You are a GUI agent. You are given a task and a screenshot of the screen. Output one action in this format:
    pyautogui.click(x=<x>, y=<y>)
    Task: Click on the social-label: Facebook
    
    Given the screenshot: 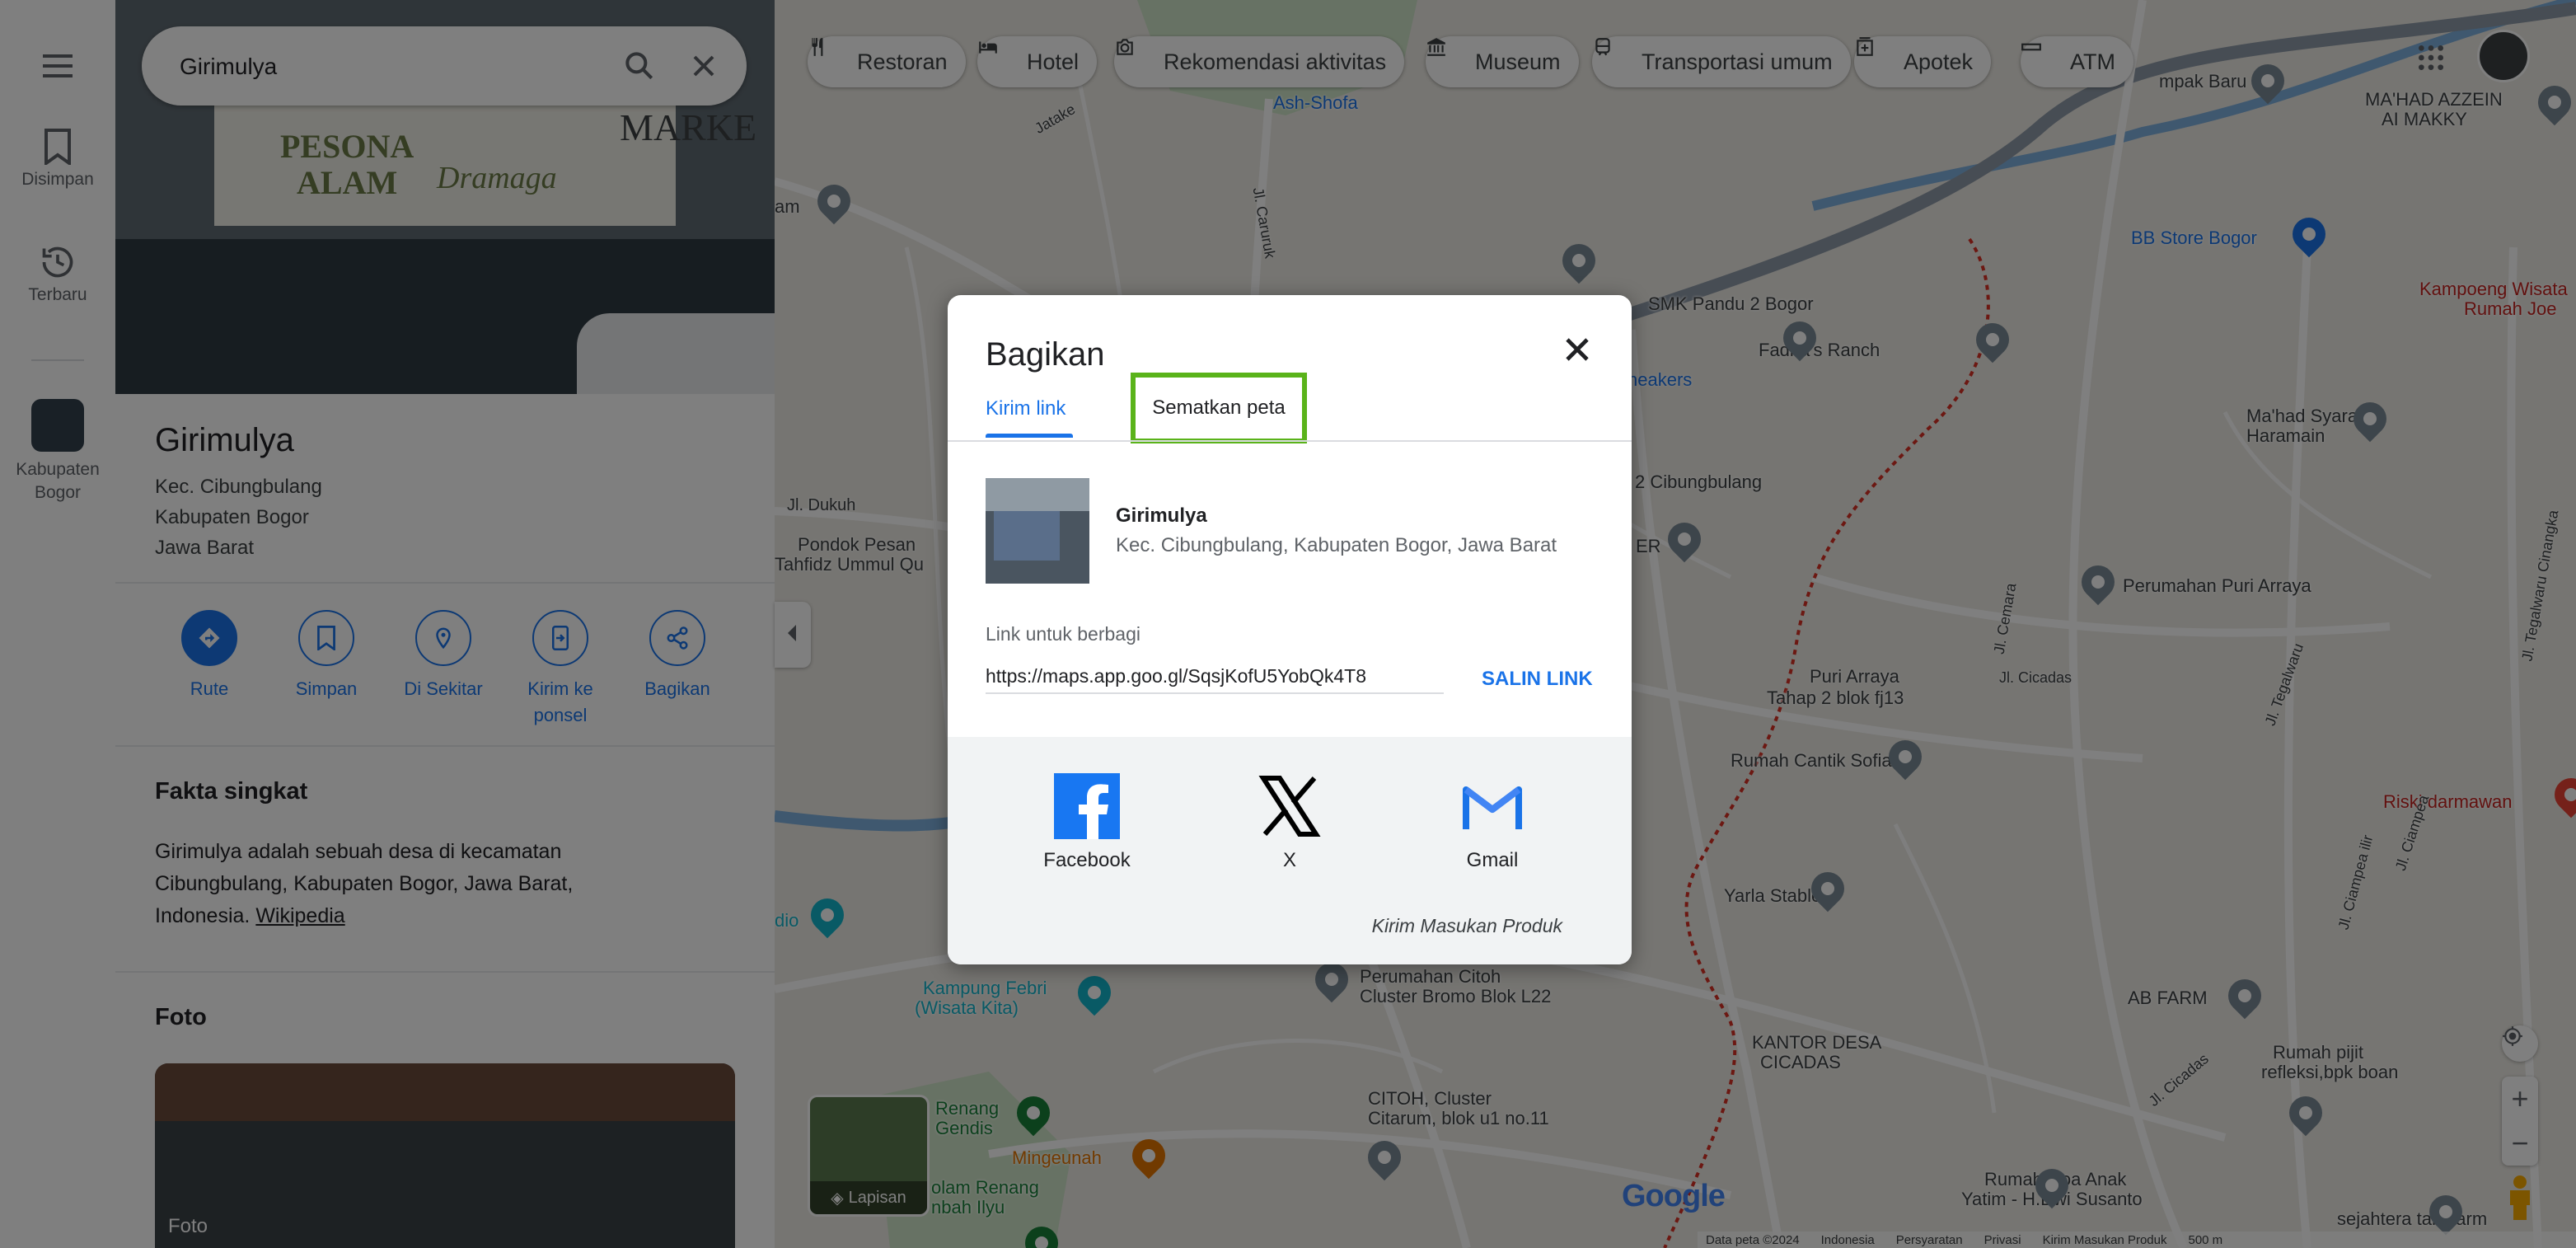 What is the action you would take?
    pyautogui.click(x=1087, y=860)
    